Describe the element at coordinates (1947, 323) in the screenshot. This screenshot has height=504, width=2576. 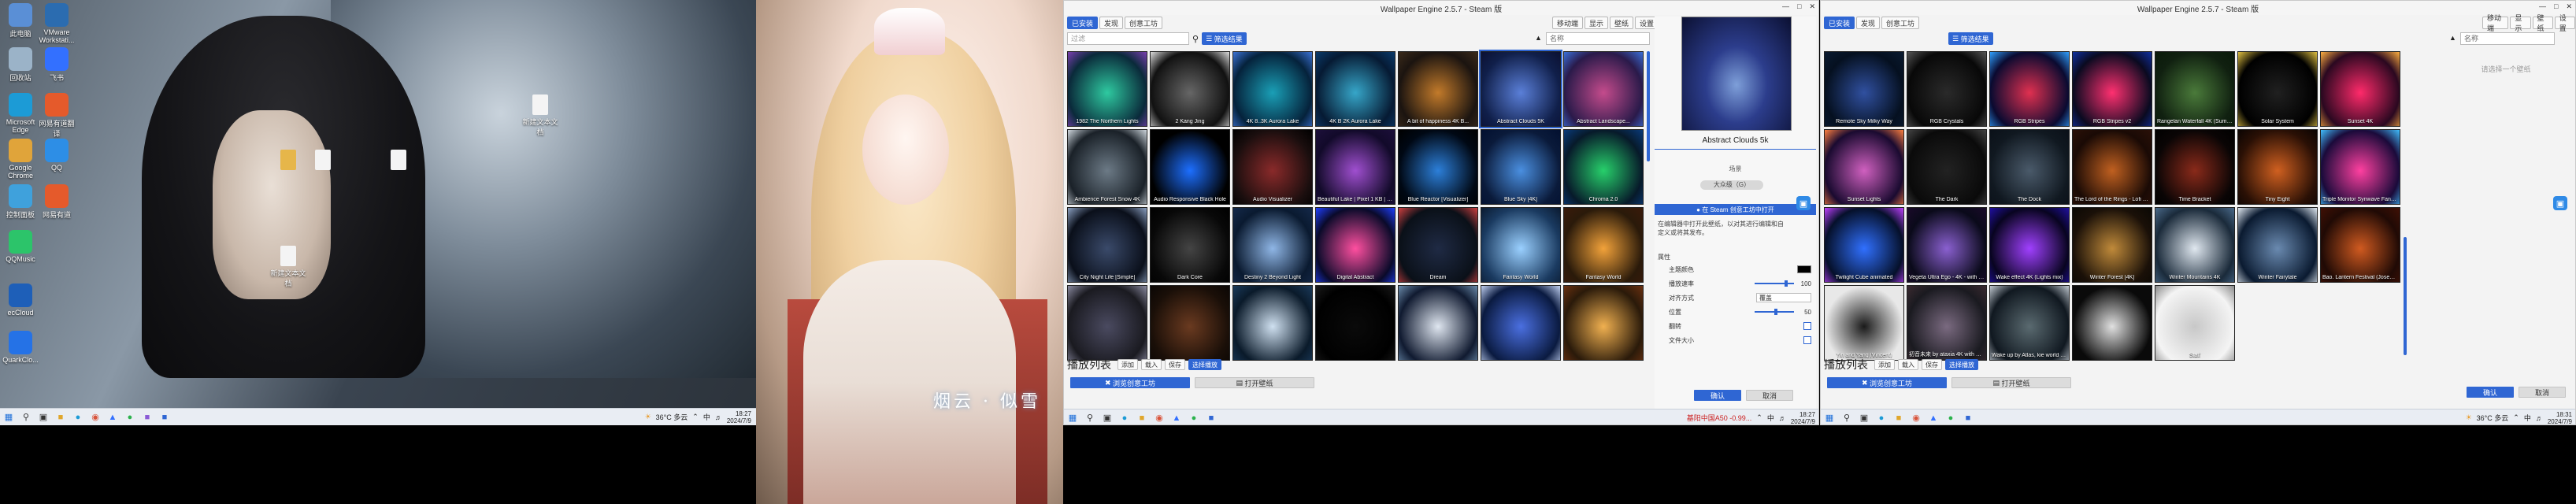
I see `wallpaper-tile: 初音未来 by ataxia 4K with music` at that location.